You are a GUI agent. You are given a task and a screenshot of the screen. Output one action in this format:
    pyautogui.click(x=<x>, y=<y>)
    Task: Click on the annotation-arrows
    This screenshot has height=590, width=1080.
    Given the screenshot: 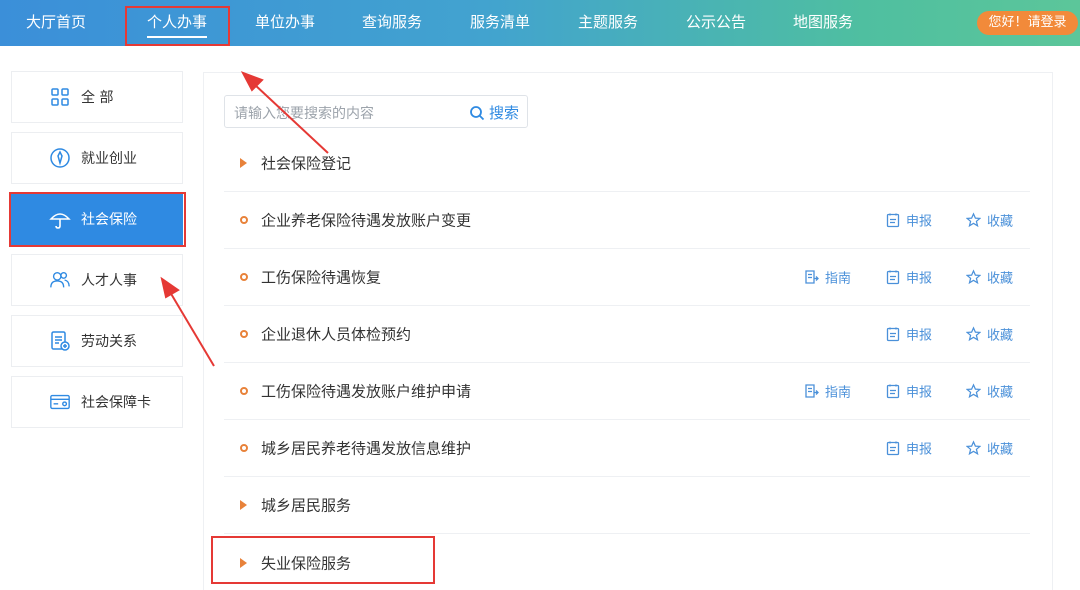 What is the action you would take?
    pyautogui.click(x=244, y=219)
    